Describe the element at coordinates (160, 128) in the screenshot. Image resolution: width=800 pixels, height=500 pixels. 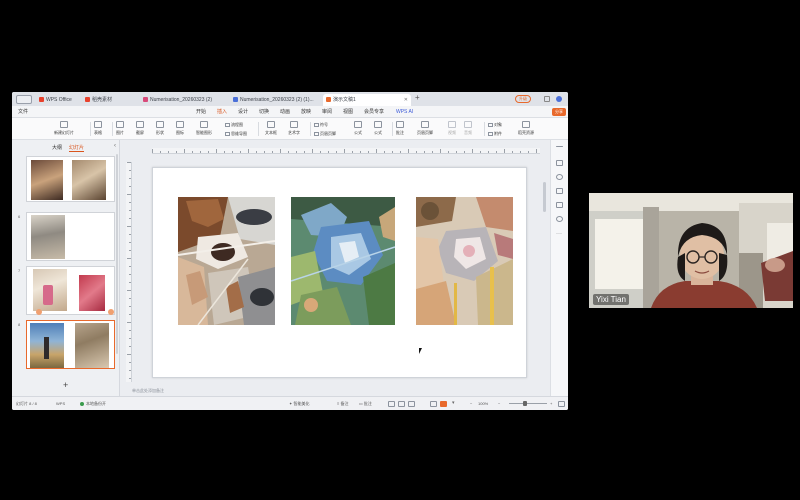
I see `shape-button: 形状` at that location.